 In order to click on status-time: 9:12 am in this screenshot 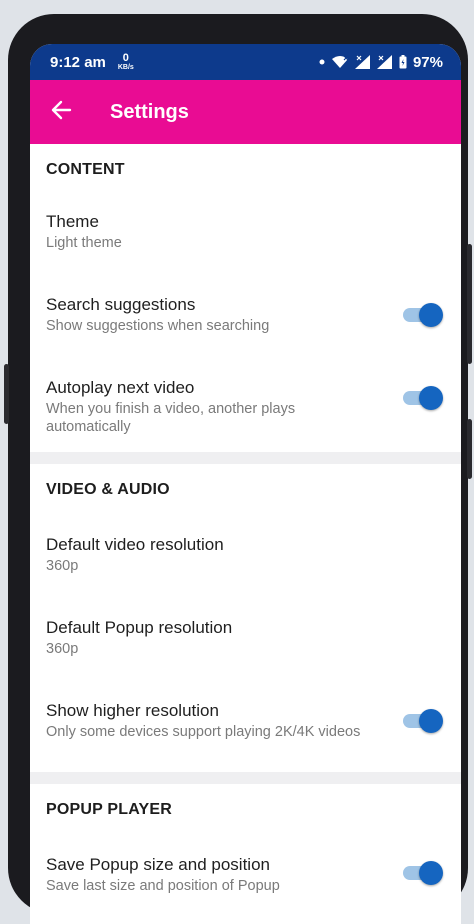, I will do `click(78, 62)`.